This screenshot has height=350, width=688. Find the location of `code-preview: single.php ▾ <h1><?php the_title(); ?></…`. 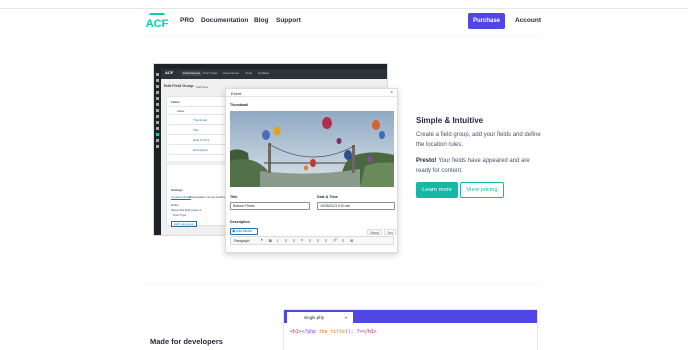

code-preview: single.php ▾ <h1><?php the_title(); ?></… is located at coordinates (410, 329).